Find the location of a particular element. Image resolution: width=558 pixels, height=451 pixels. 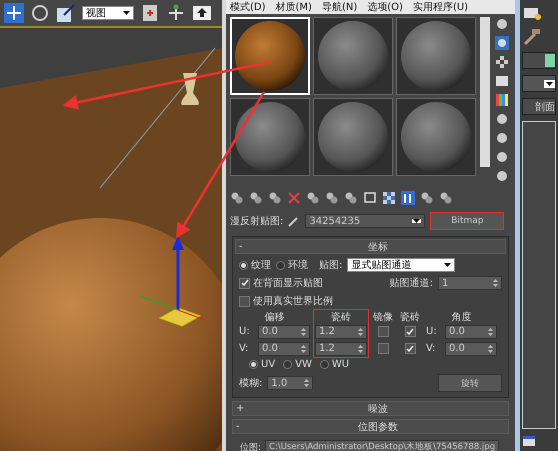

map-label: 贴图: is located at coordinates (330, 265).